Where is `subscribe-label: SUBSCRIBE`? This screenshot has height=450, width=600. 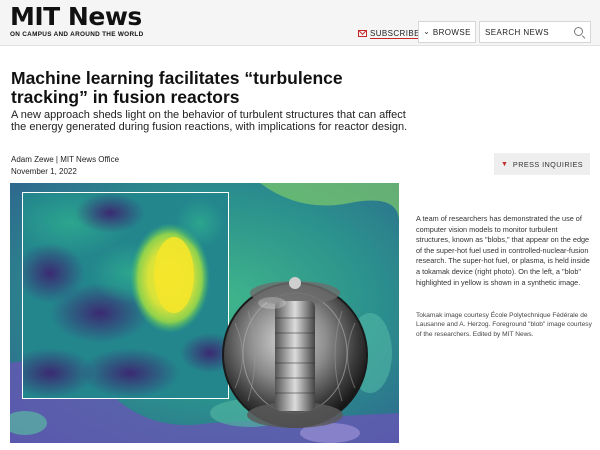 subscribe-label: SUBSCRIBE is located at coordinates (395, 33).